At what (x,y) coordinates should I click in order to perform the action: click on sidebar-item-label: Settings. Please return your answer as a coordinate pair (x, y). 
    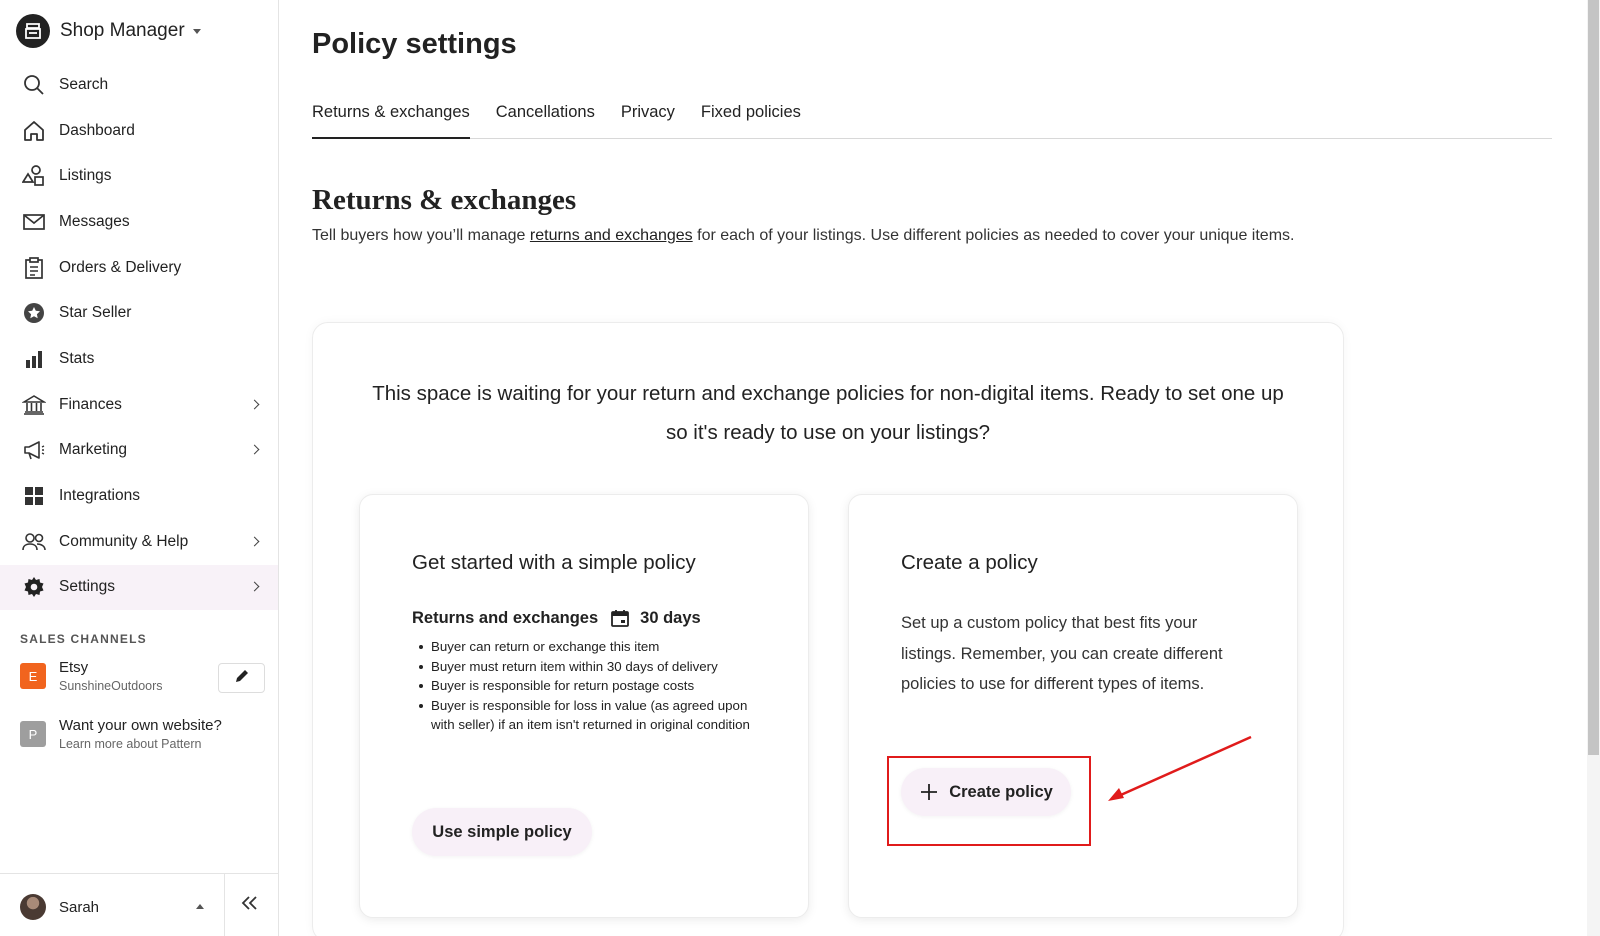
    Looking at the image, I should click on (87, 587).